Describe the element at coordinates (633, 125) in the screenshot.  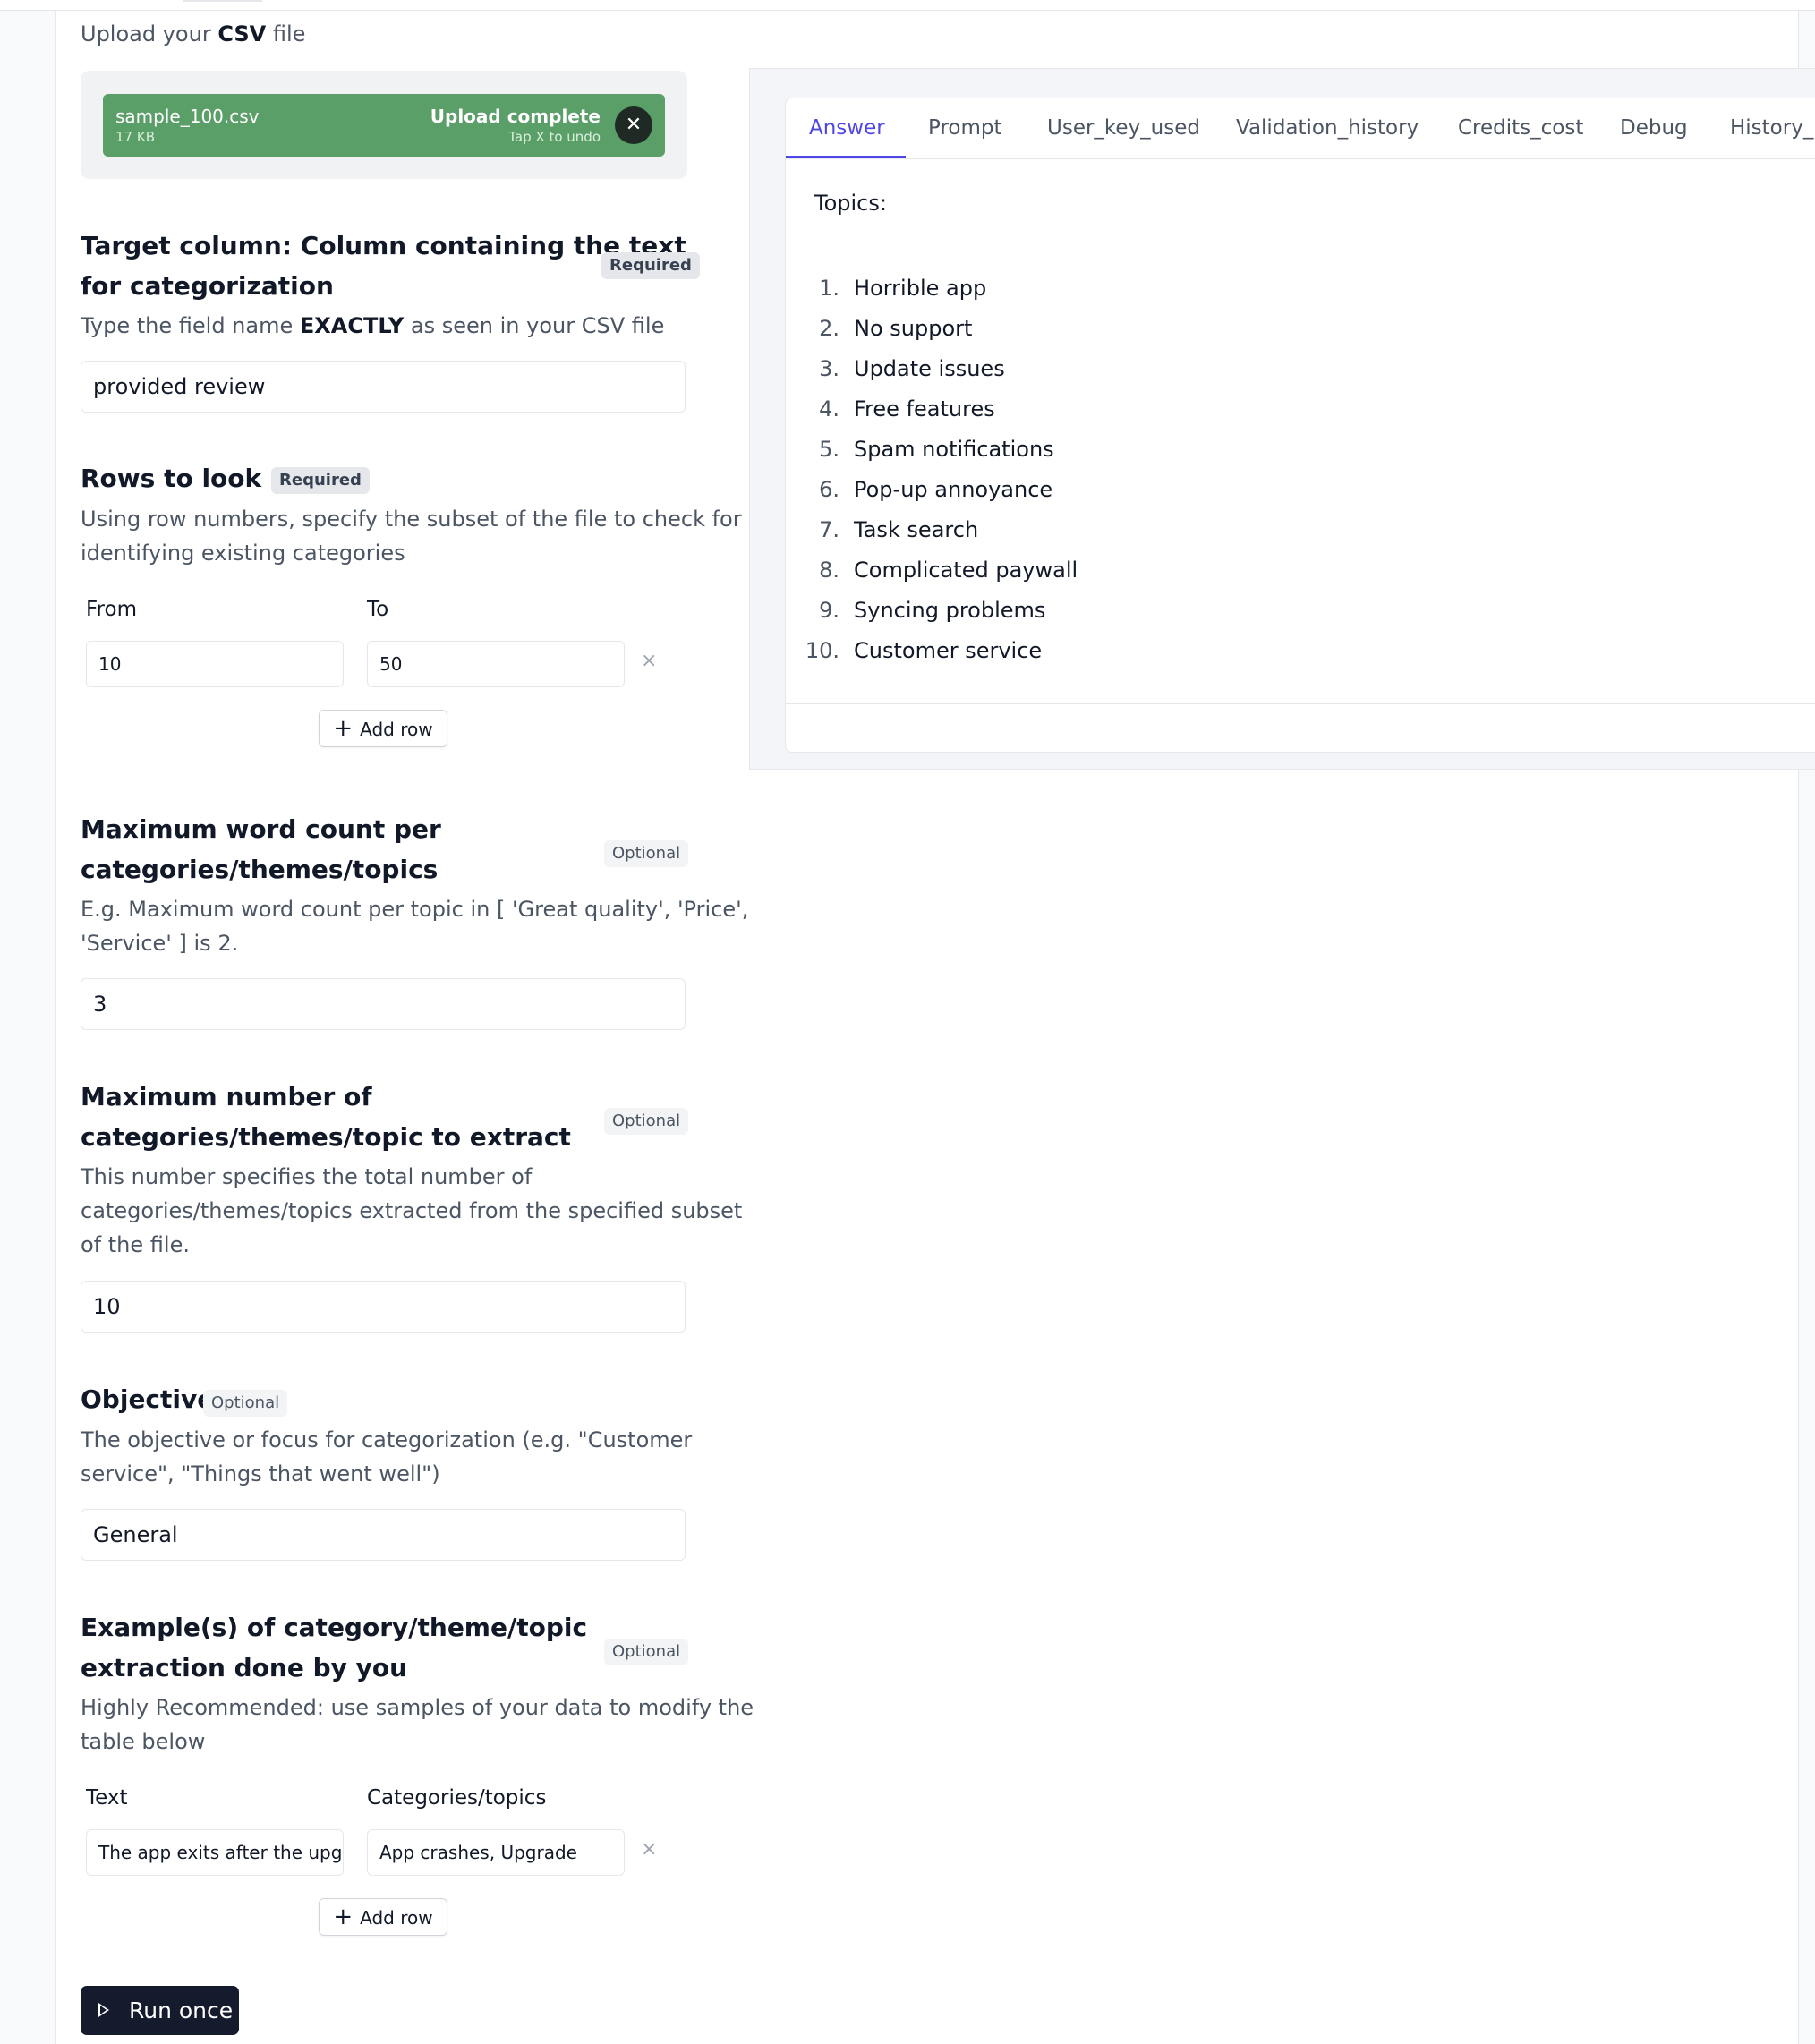
I see `close-icon: ✕` at that location.